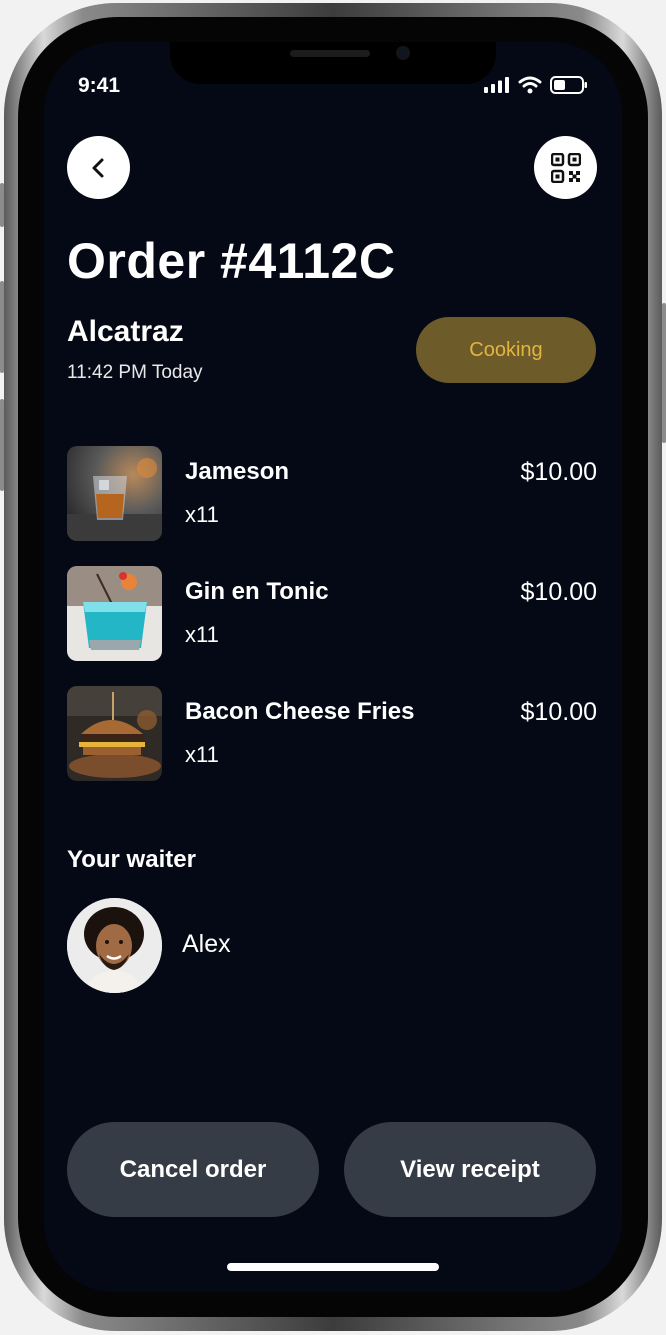 This screenshot has width=666, height=1335. What do you see at coordinates (135, 372) in the screenshot?
I see `order-time: 11:42 PM Today` at bounding box center [135, 372].